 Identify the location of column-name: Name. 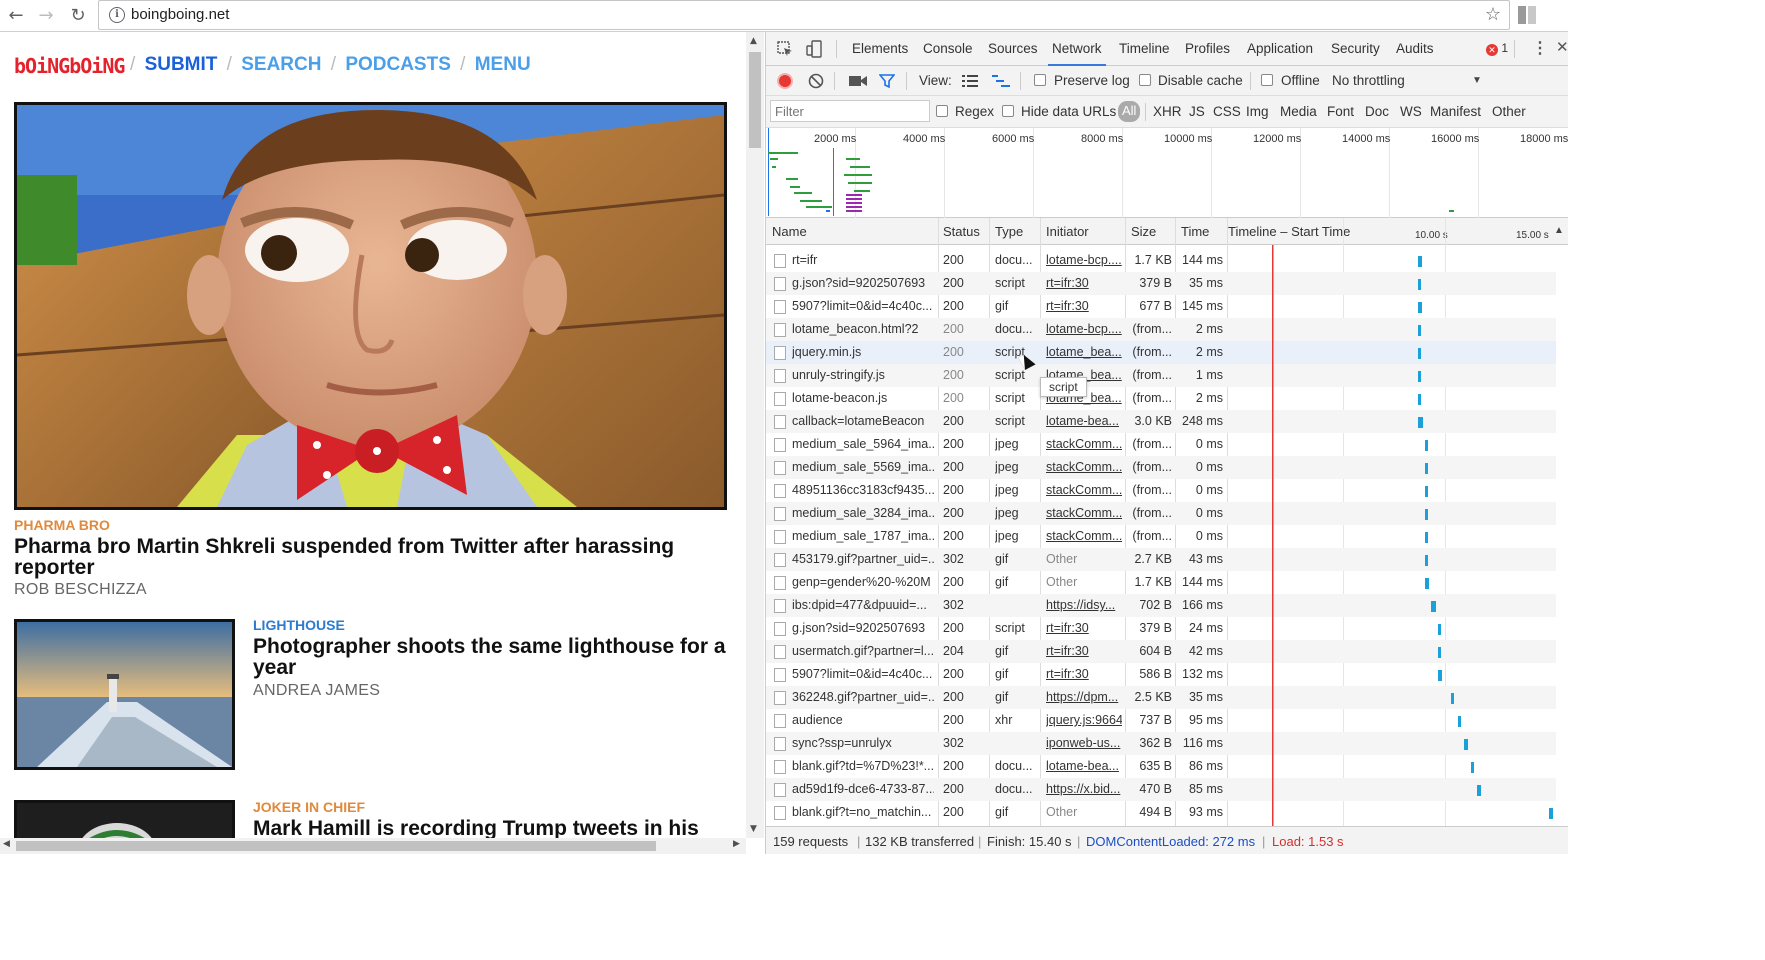
(789, 231).